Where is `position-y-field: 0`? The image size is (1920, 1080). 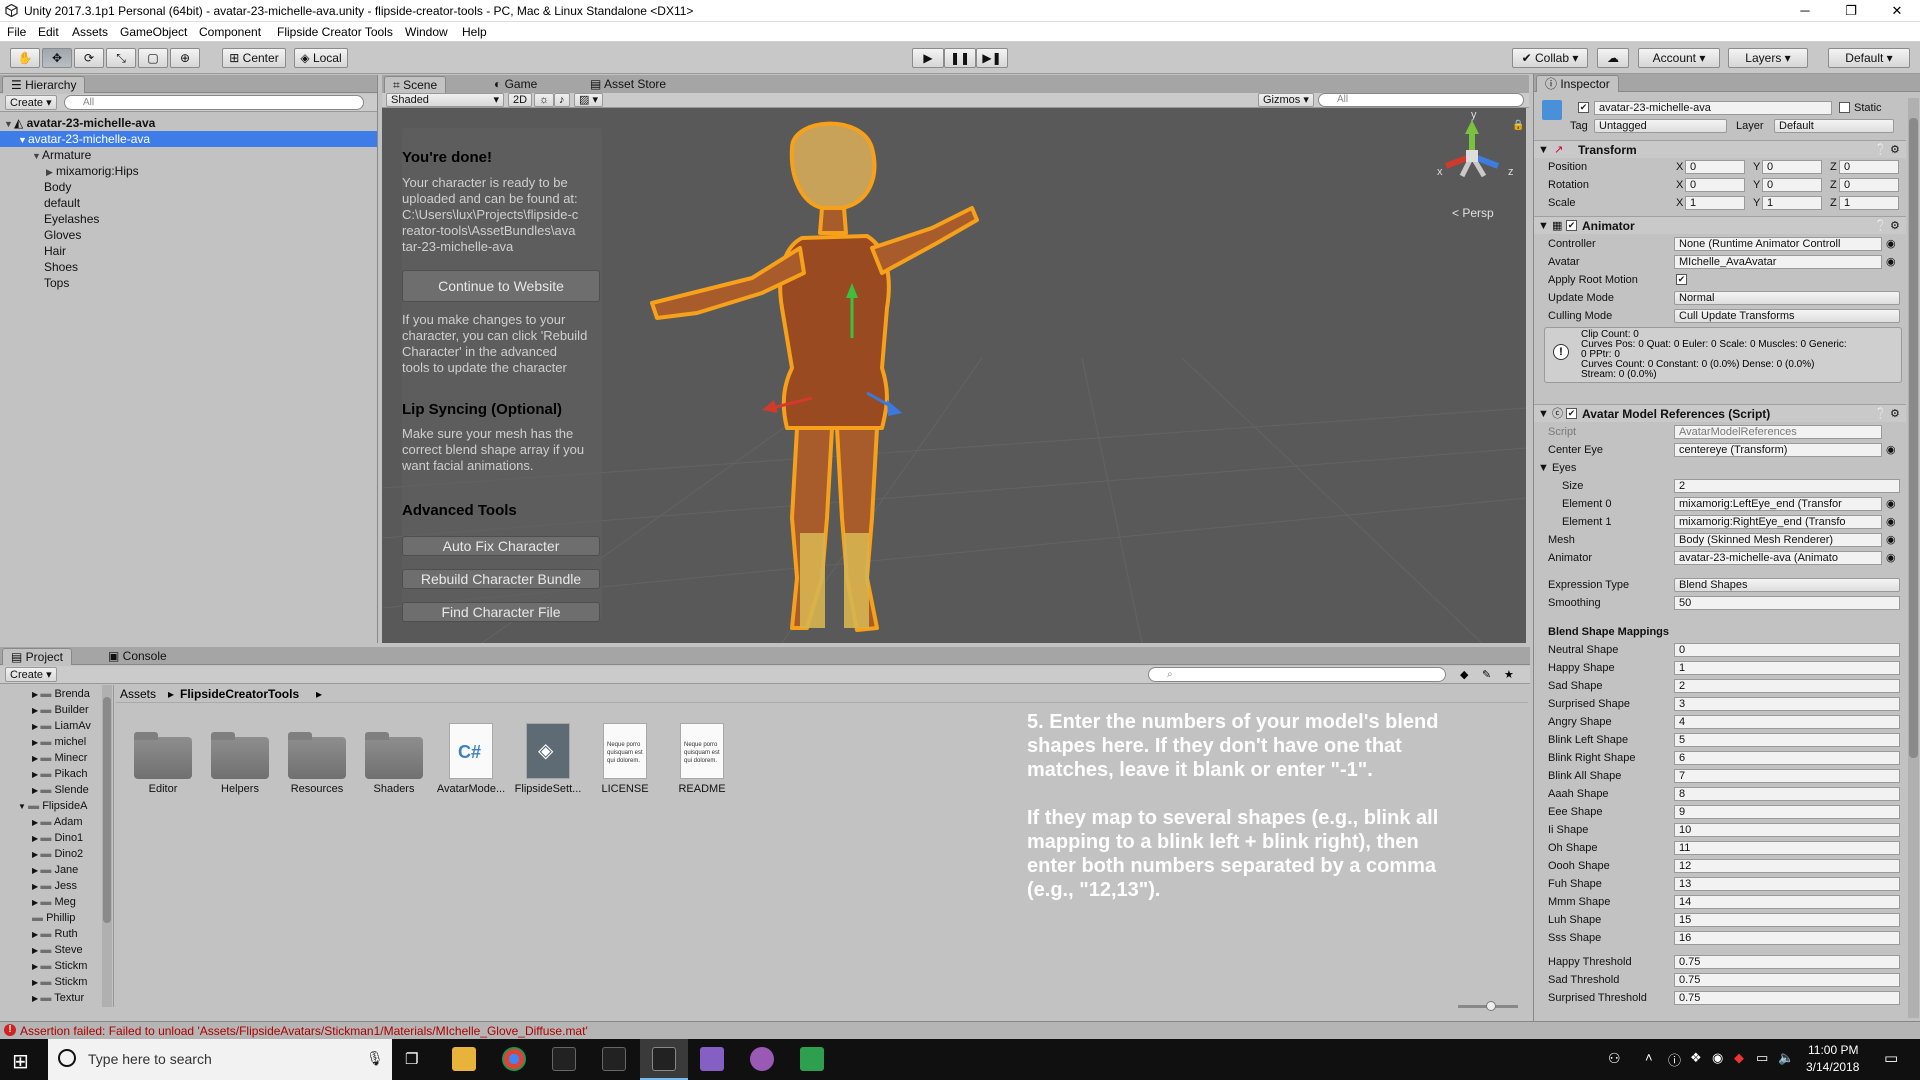
position-y-field: 0 is located at coordinates (1792, 167).